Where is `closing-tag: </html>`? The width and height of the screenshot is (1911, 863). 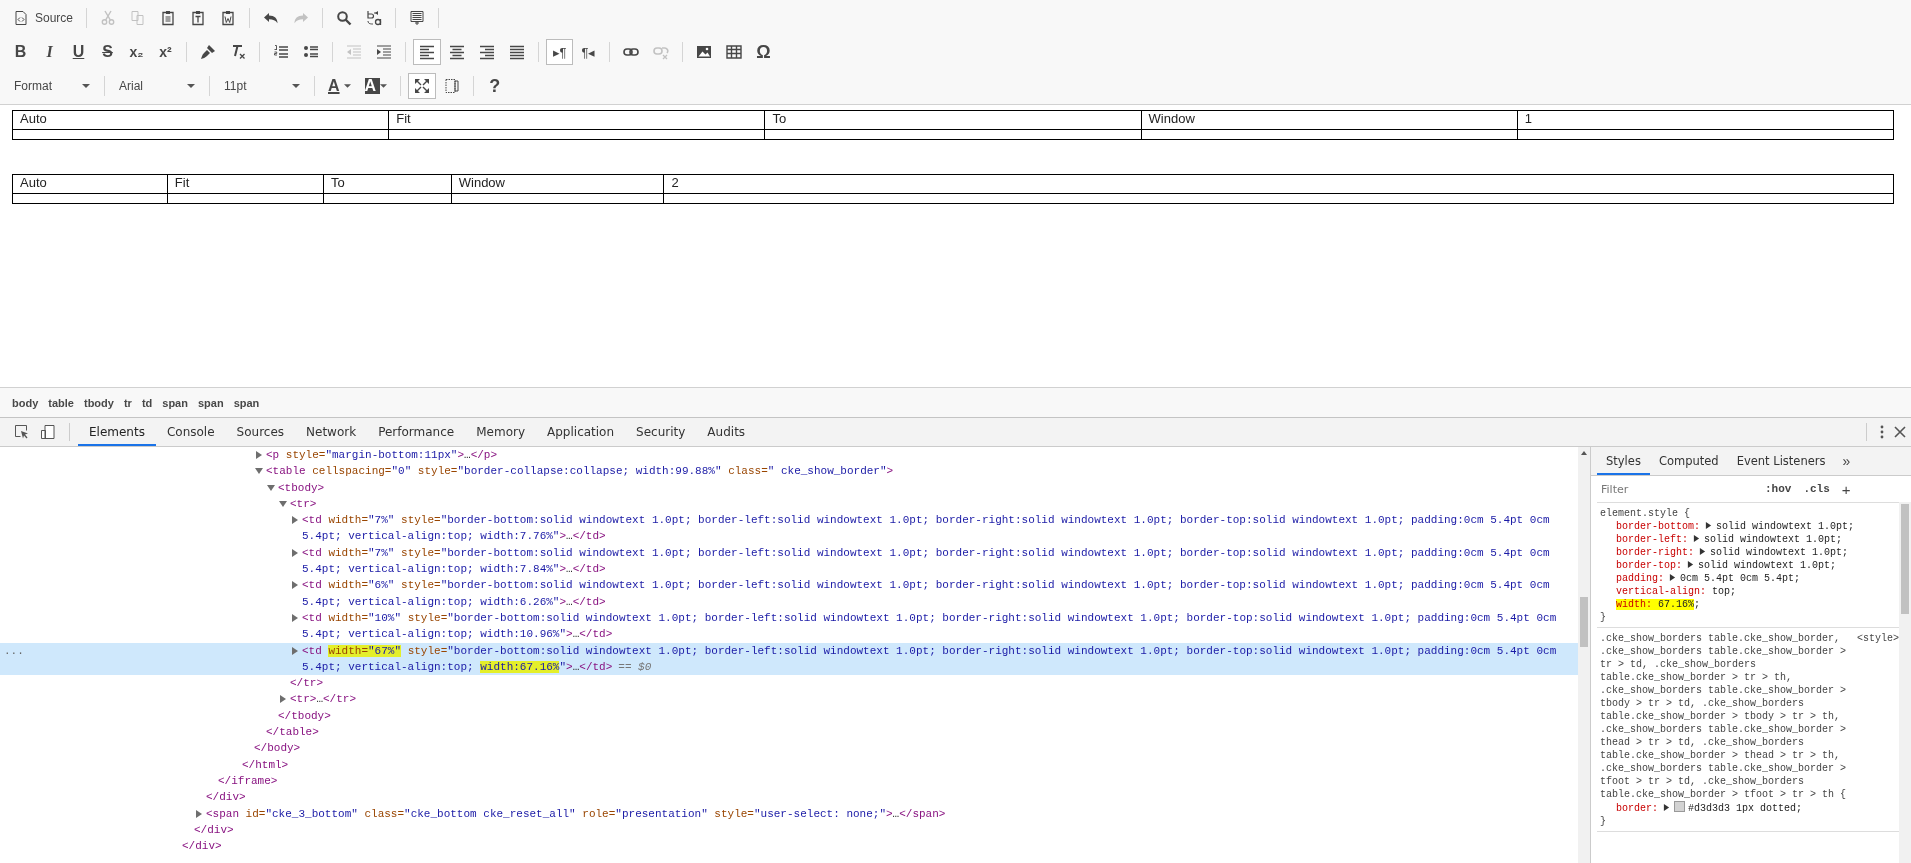
closing-tag: </html> is located at coordinates (907, 764).